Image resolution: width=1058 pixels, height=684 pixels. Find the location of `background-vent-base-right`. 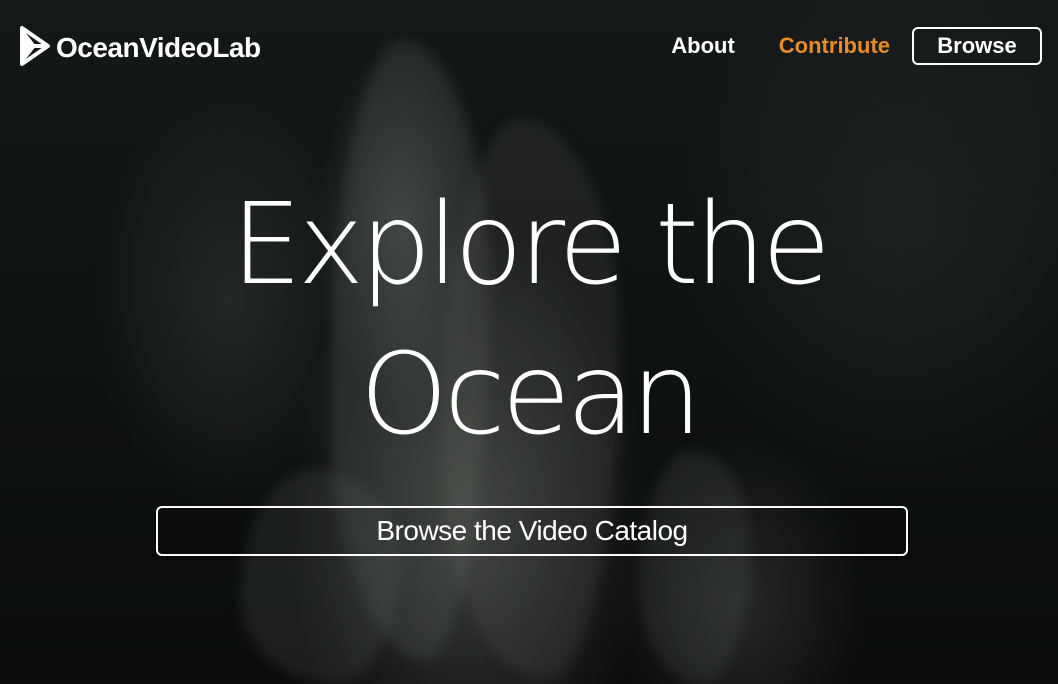

background-vent-base-right is located at coordinates (695, 567).